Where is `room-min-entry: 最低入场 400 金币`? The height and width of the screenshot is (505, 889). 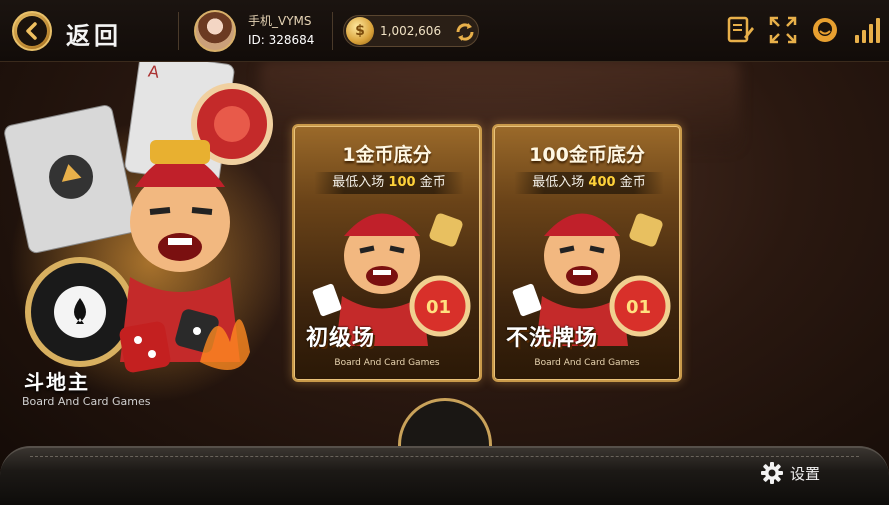
room-min-entry: 最低入场 400 金币 is located at coordinates (589, 183).